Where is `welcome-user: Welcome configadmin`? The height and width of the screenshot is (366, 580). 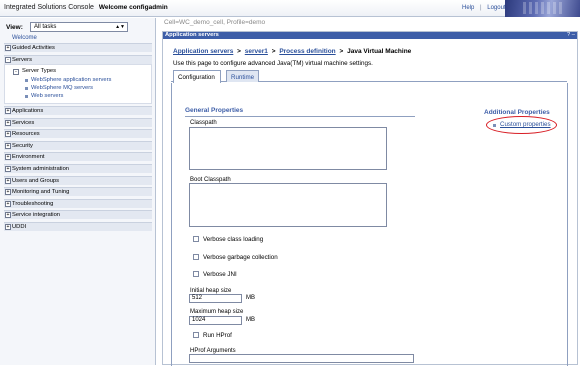
welcome-user: Welcome configadmin is located at coordinates (133, 7).